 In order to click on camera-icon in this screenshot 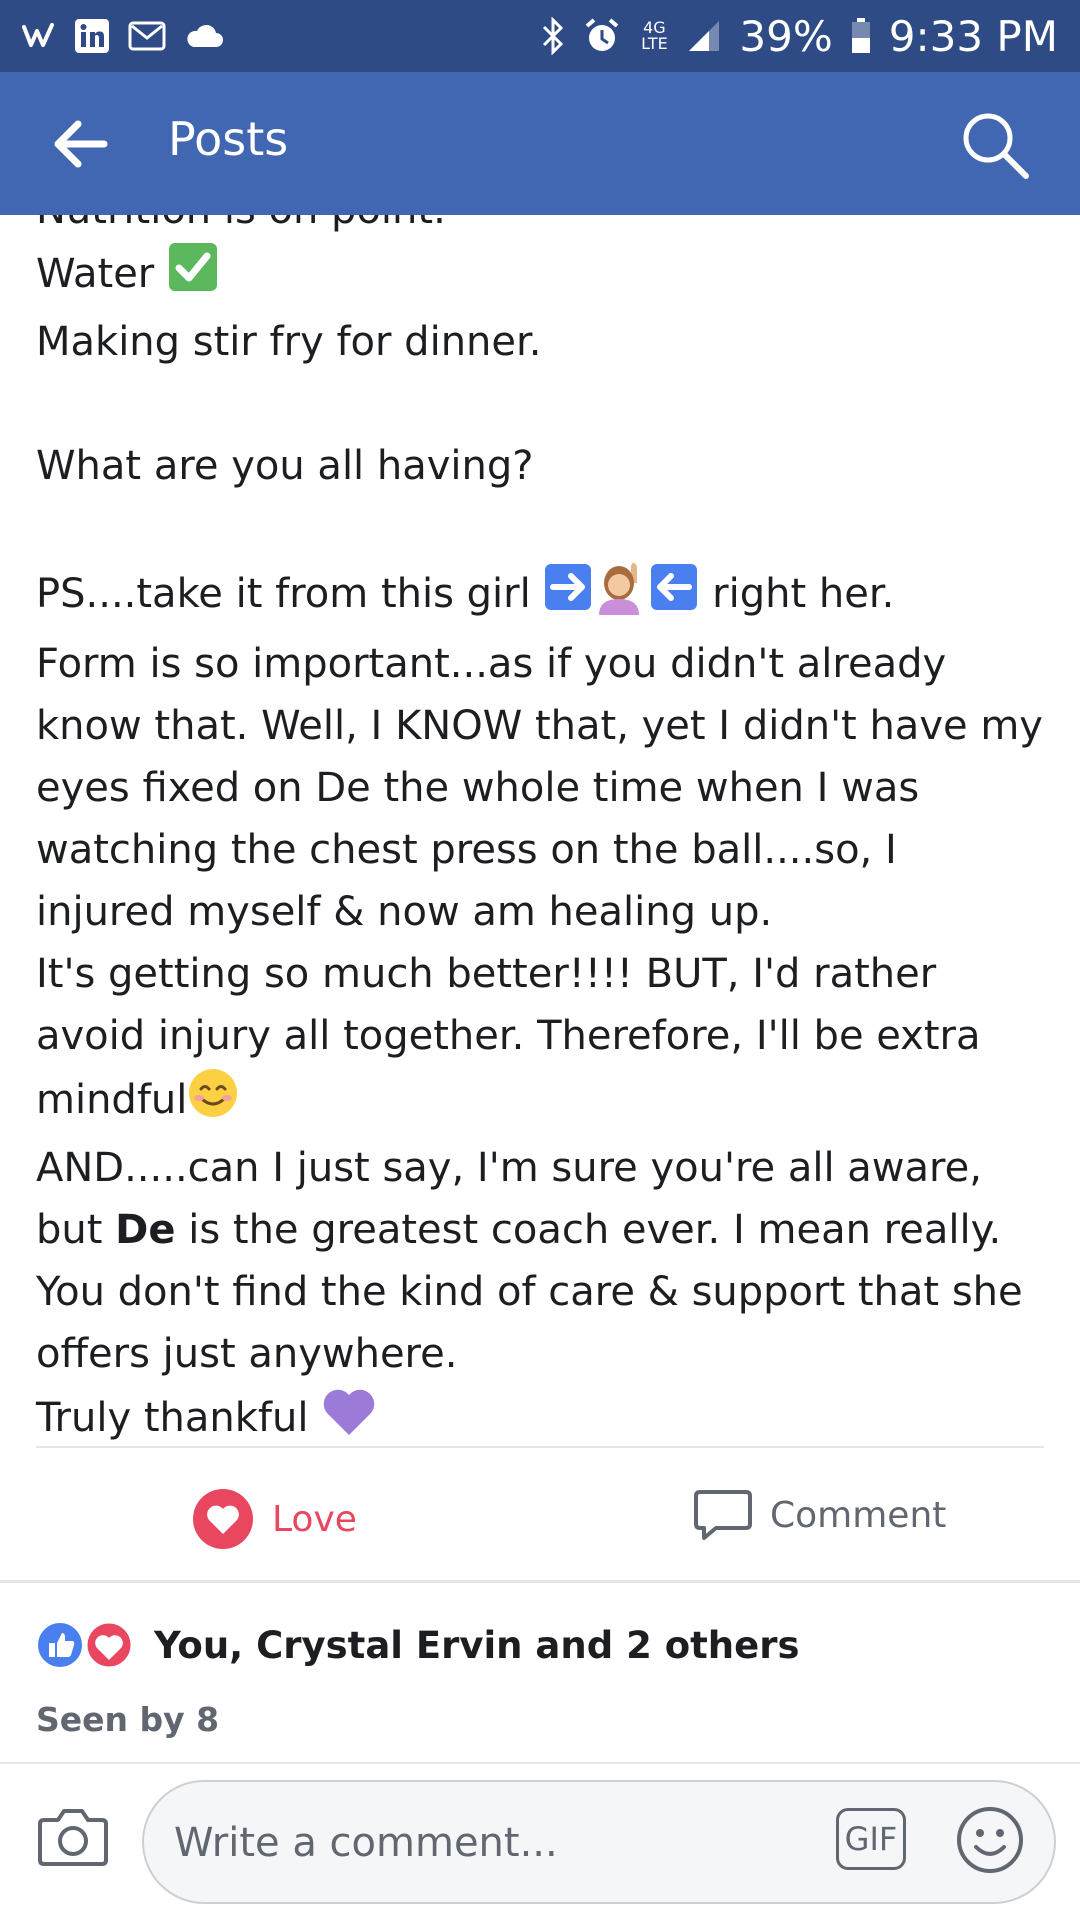, I will do `click(73, 1837)`.